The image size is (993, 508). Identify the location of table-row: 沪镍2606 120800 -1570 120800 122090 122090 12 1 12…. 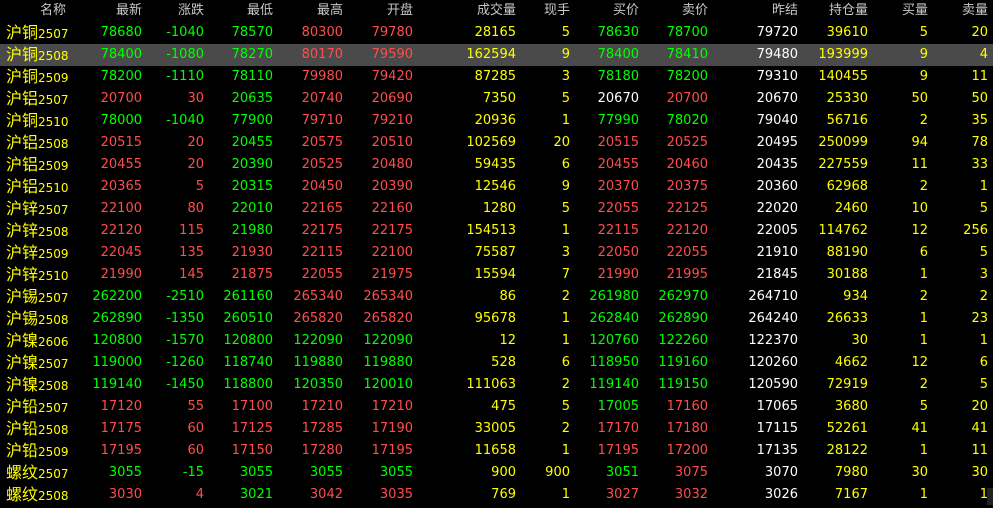
(496, 341).